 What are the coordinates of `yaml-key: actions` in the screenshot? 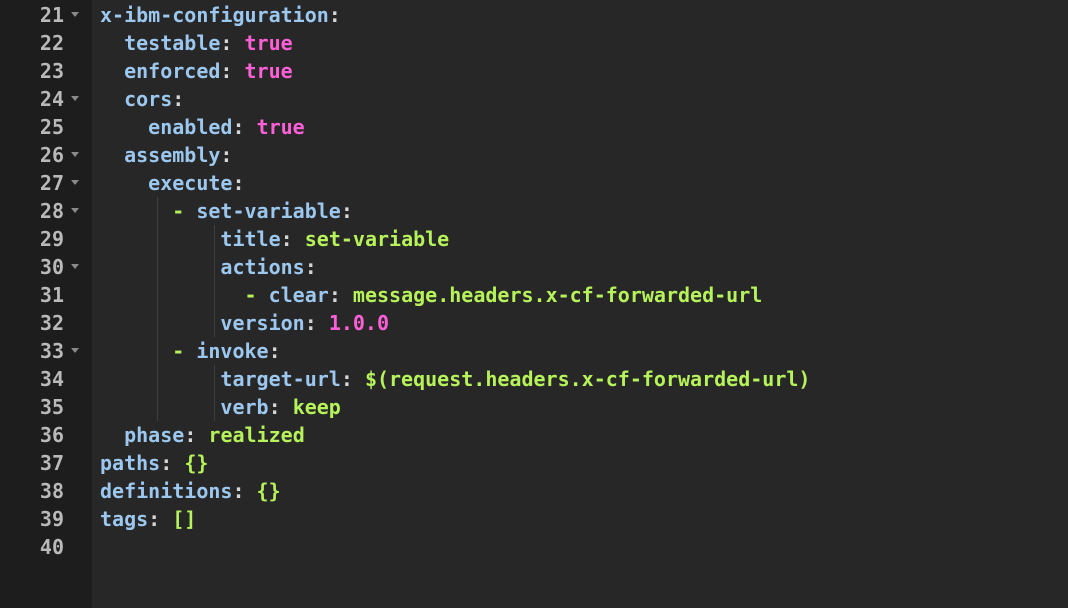 It's located at (262, 267).